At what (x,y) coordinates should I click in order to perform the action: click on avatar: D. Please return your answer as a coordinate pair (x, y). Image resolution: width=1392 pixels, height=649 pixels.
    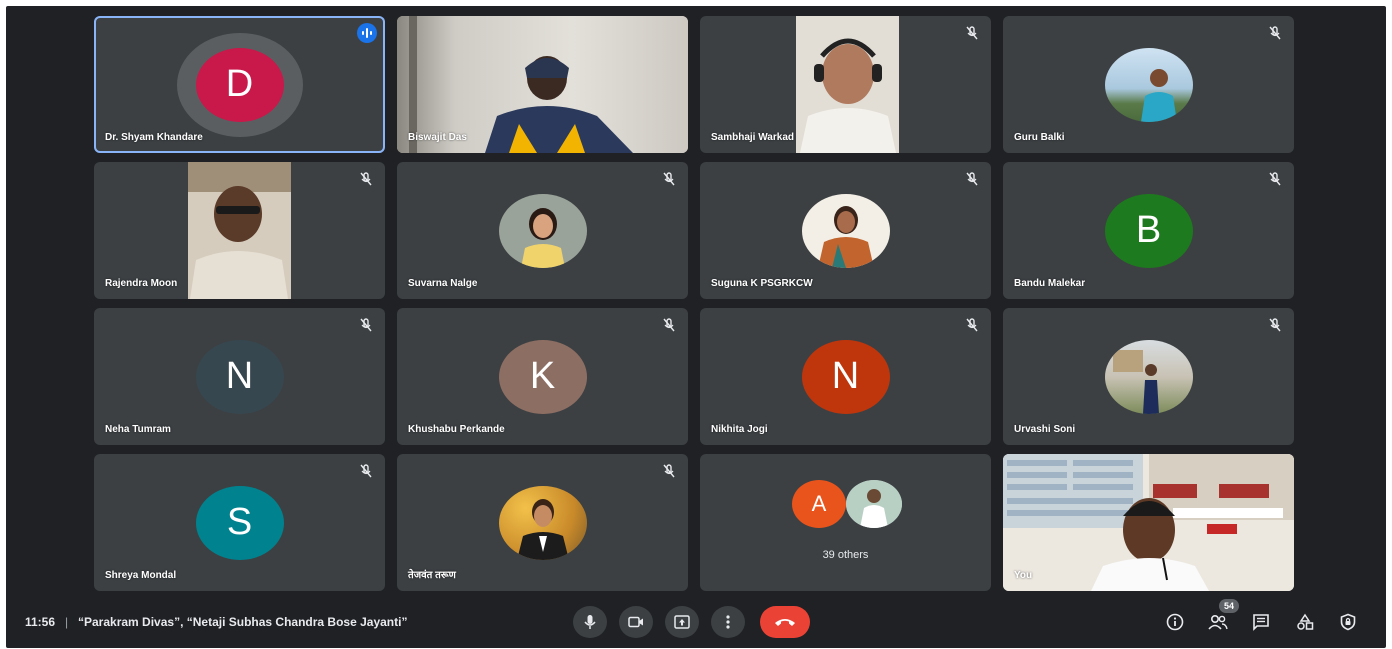
    Looking at the image, I should click on (239, 84).